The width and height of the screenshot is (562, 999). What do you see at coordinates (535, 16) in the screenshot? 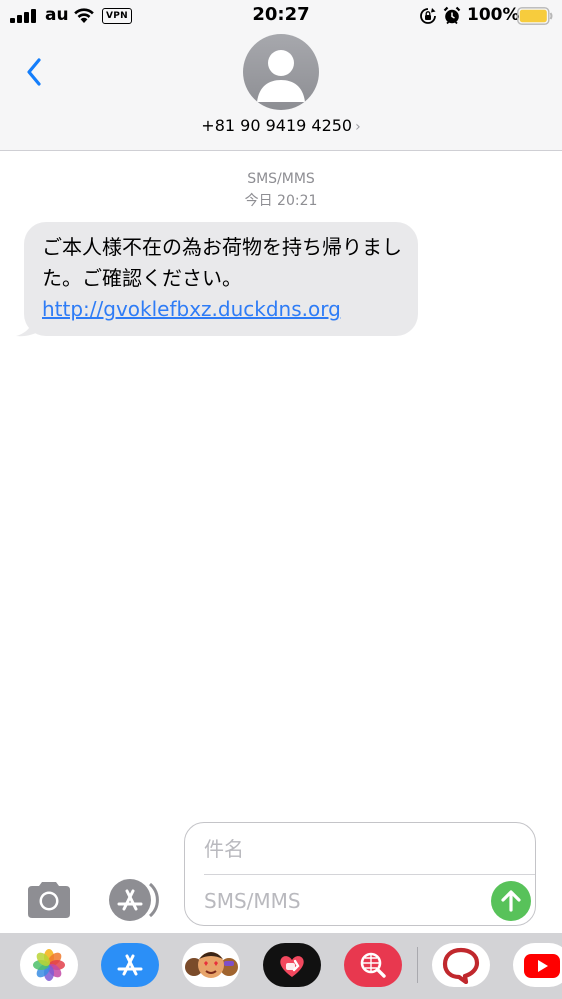
I see `battery-icon` at bounding box center [535, 16].